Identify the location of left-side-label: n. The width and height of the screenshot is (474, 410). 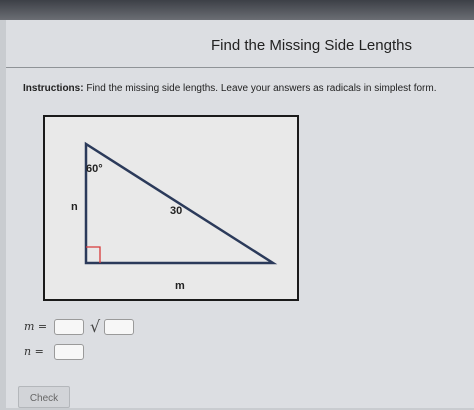
(74, 207).